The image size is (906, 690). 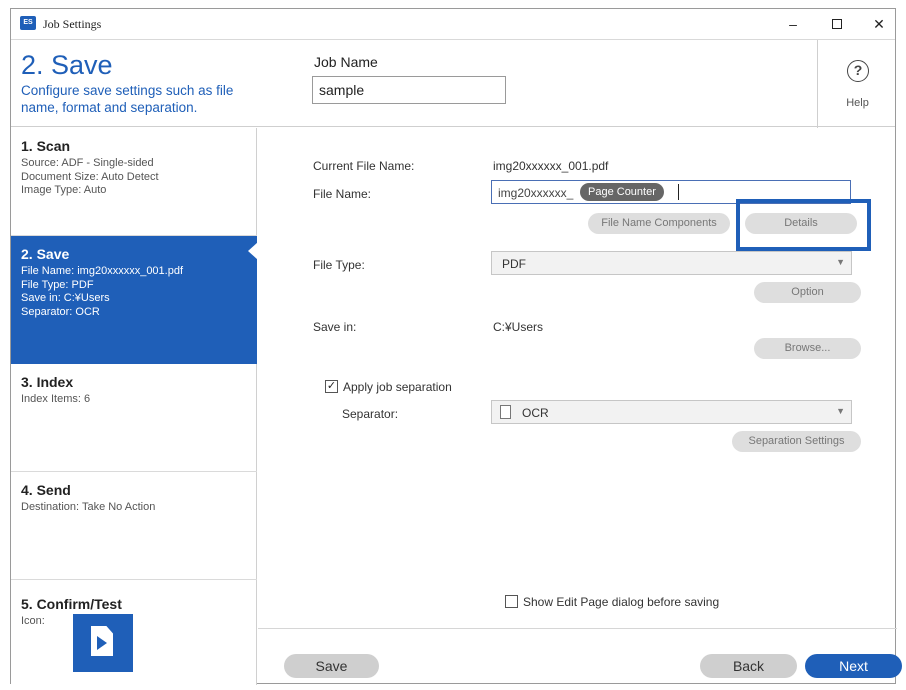 What do you see at coordinates (253, 251) in the screenshot?
I see `active-step-notch` at bounding box center [253, 251].